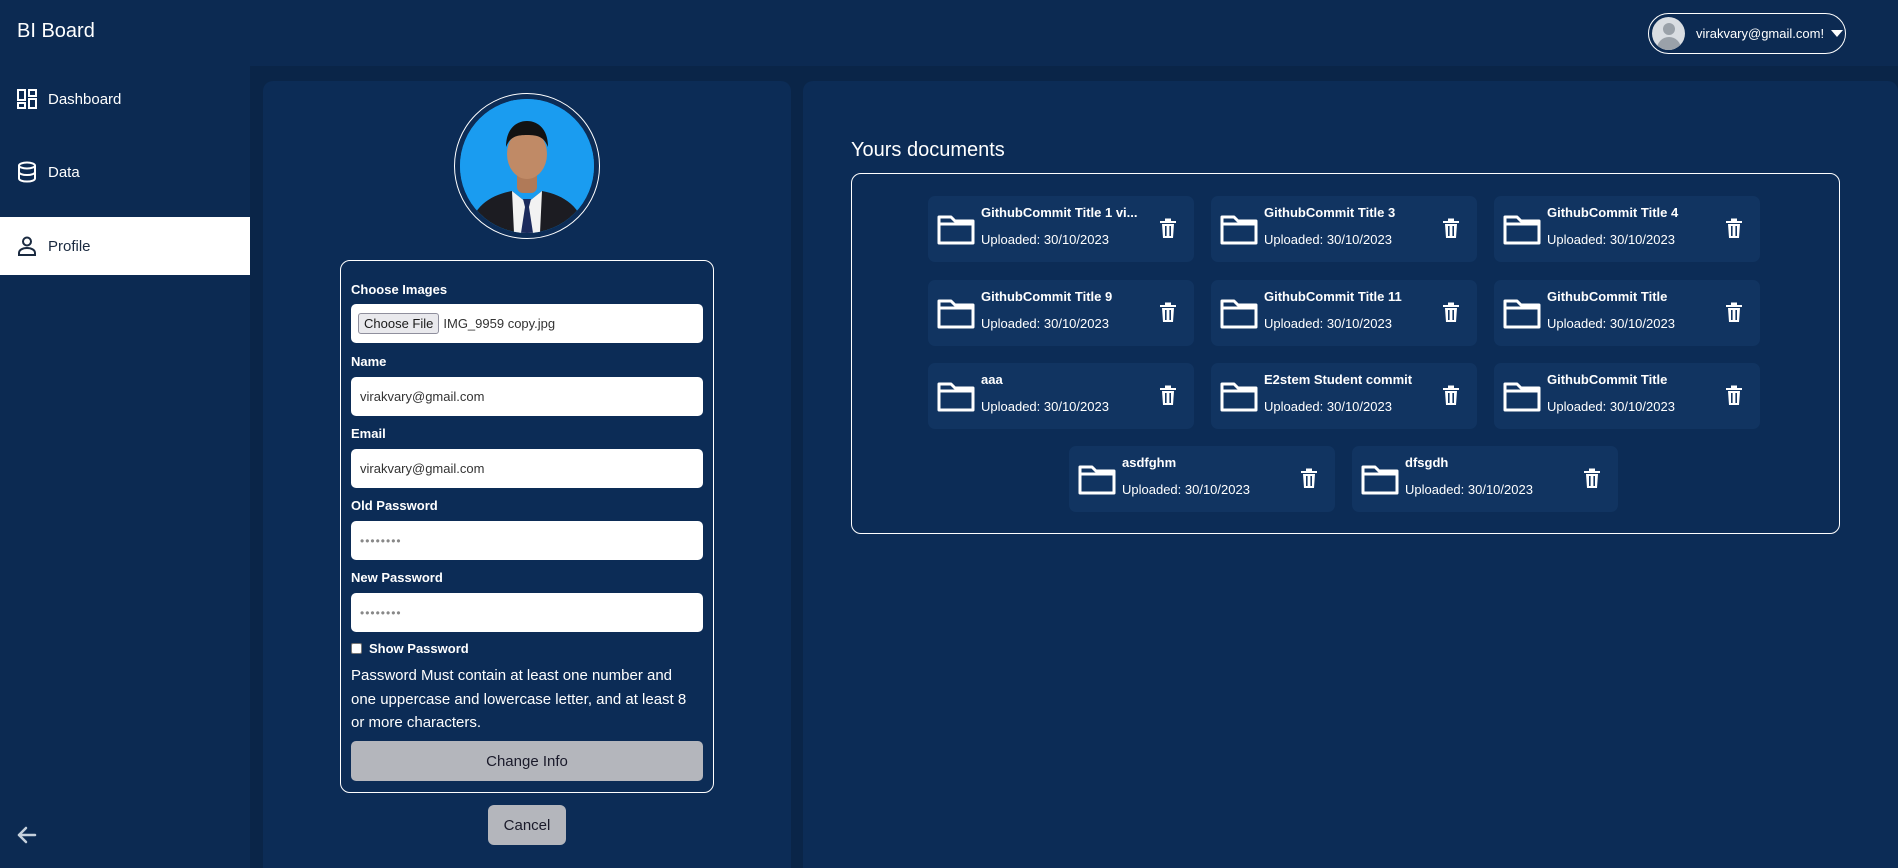 The width and height of the screenshot is (1898, 868). What do you see at coordinates (1485, 479) in the screenshot?
I see `document-item: dfsgdh Uploaded: 30/10/2023` at bounding box center [1485, 479].